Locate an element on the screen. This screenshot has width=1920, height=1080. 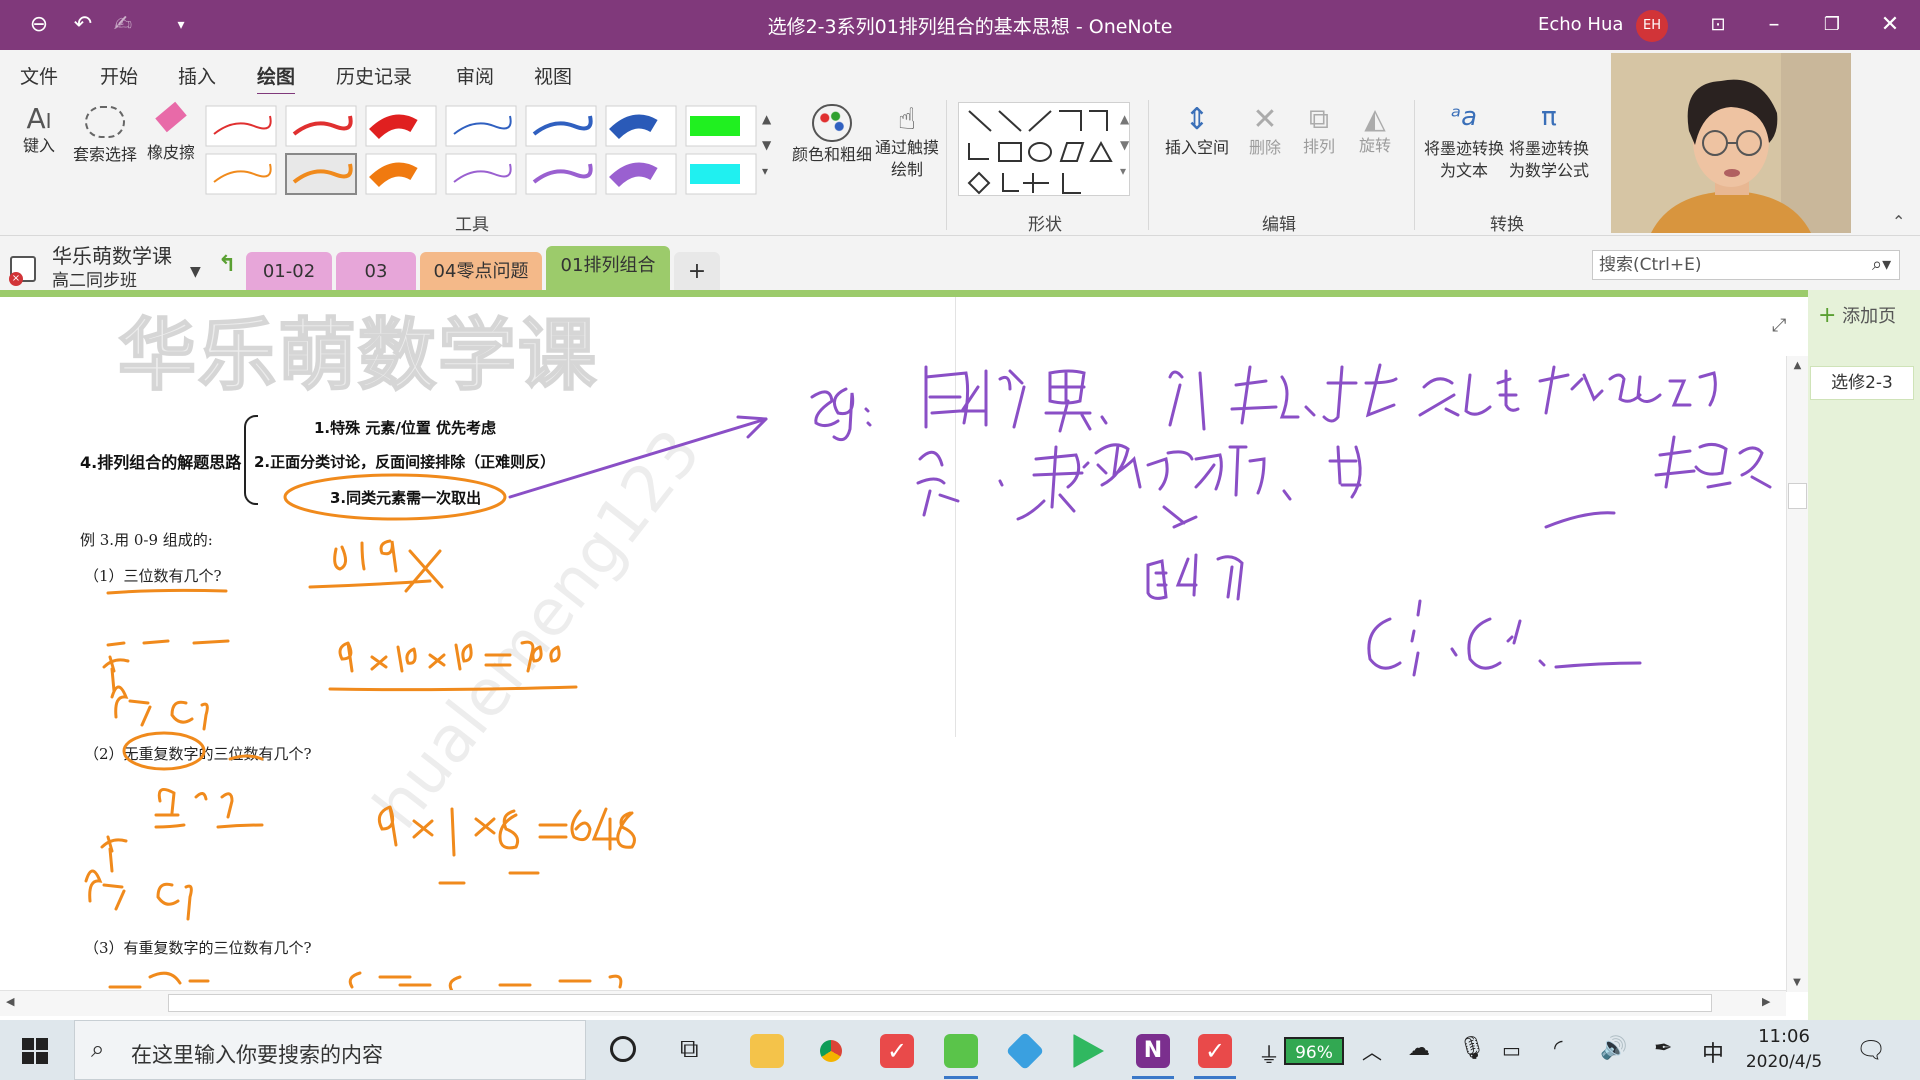
microphone-icon: 🎙 is located at coordinates (1472, 1048).